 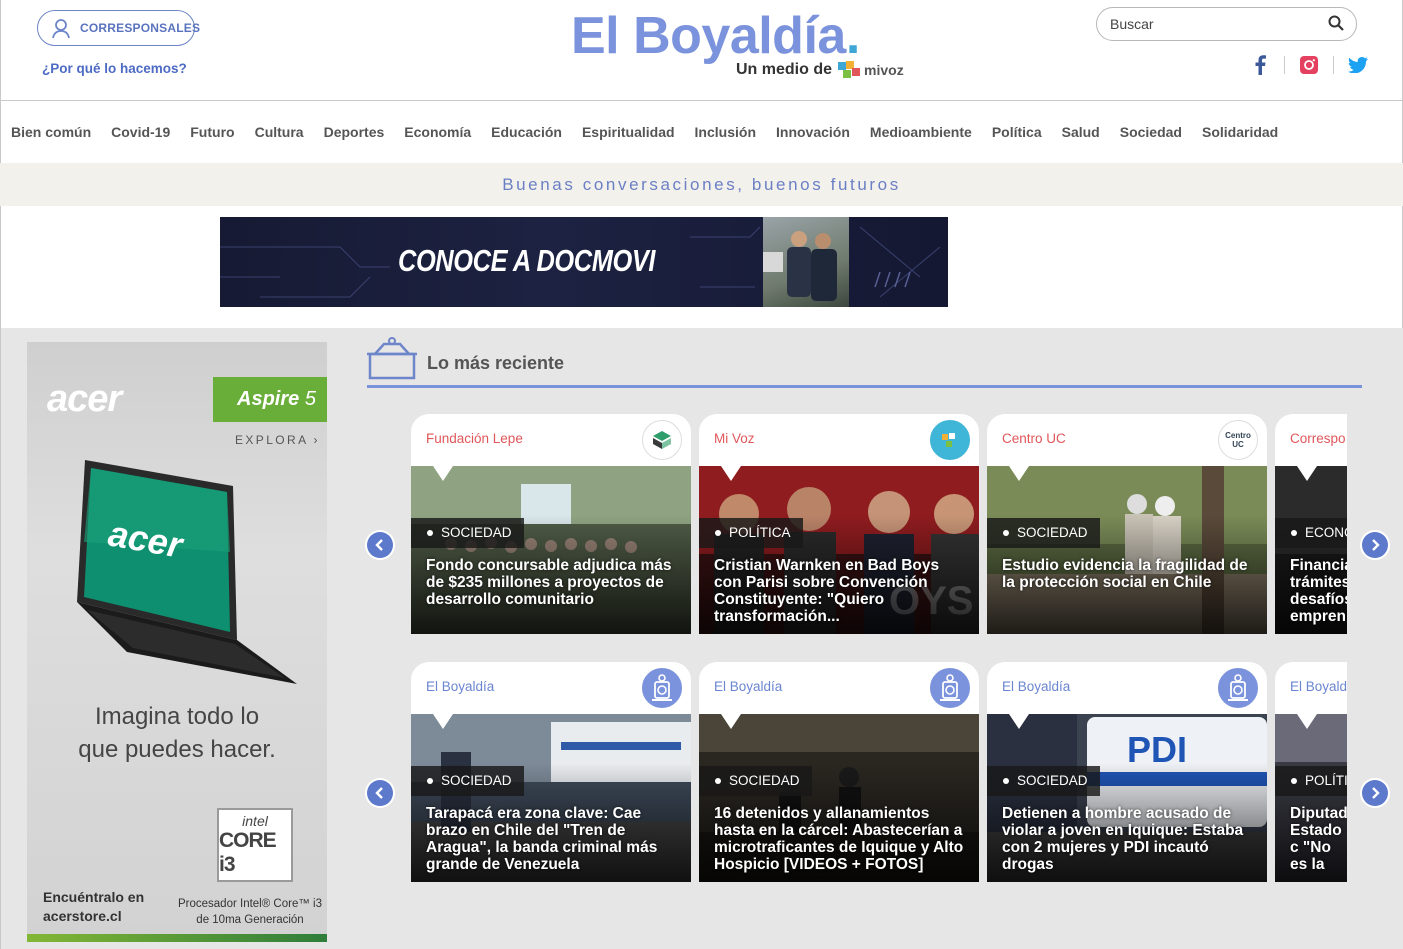 What do you see at coordinates (1260, 65) in the screenshot?
I see `facebook-icon` at bounding box center [1260, 65].